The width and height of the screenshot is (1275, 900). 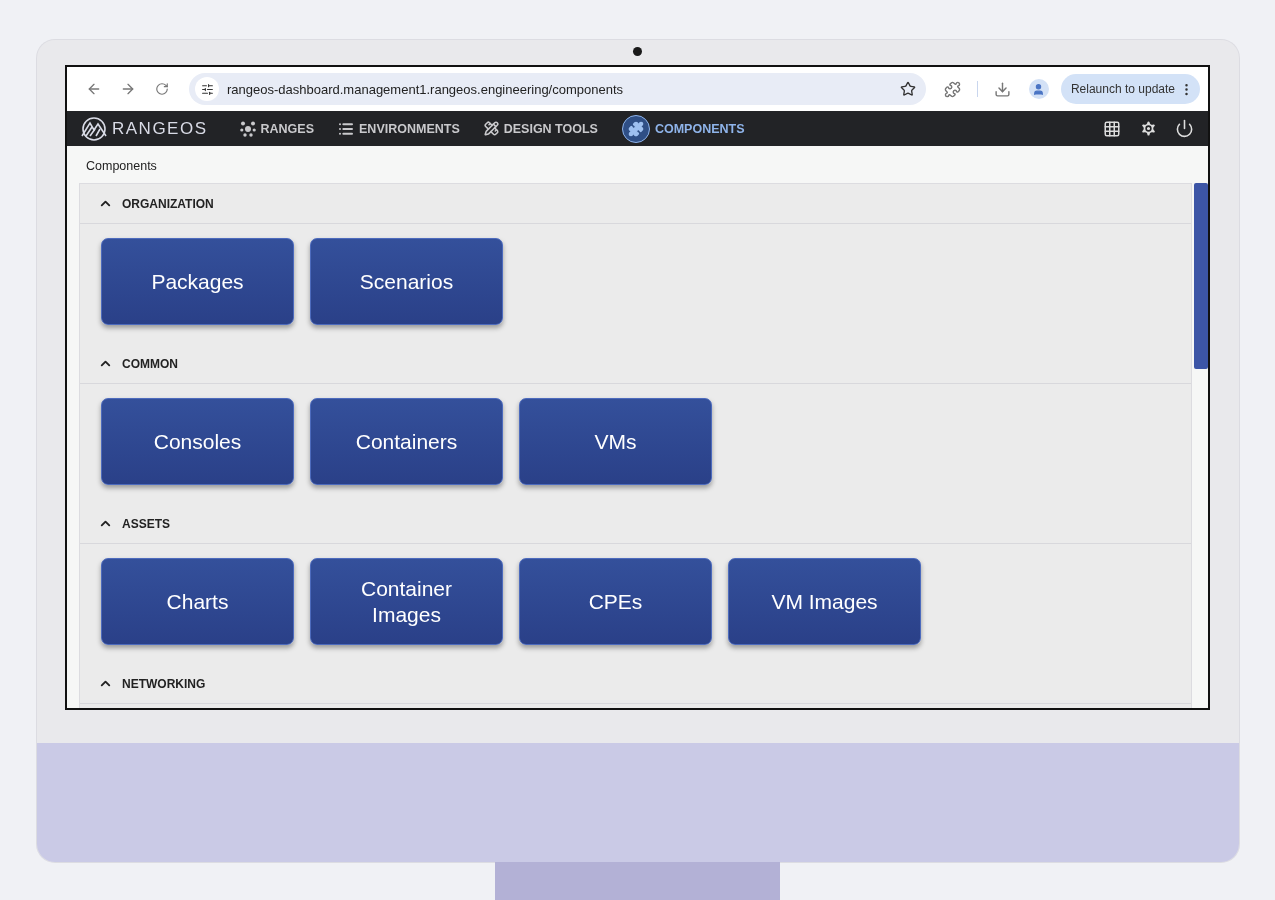 I want to click on relaunch-button: Relaunch to update, so click(x=1130, y=89).